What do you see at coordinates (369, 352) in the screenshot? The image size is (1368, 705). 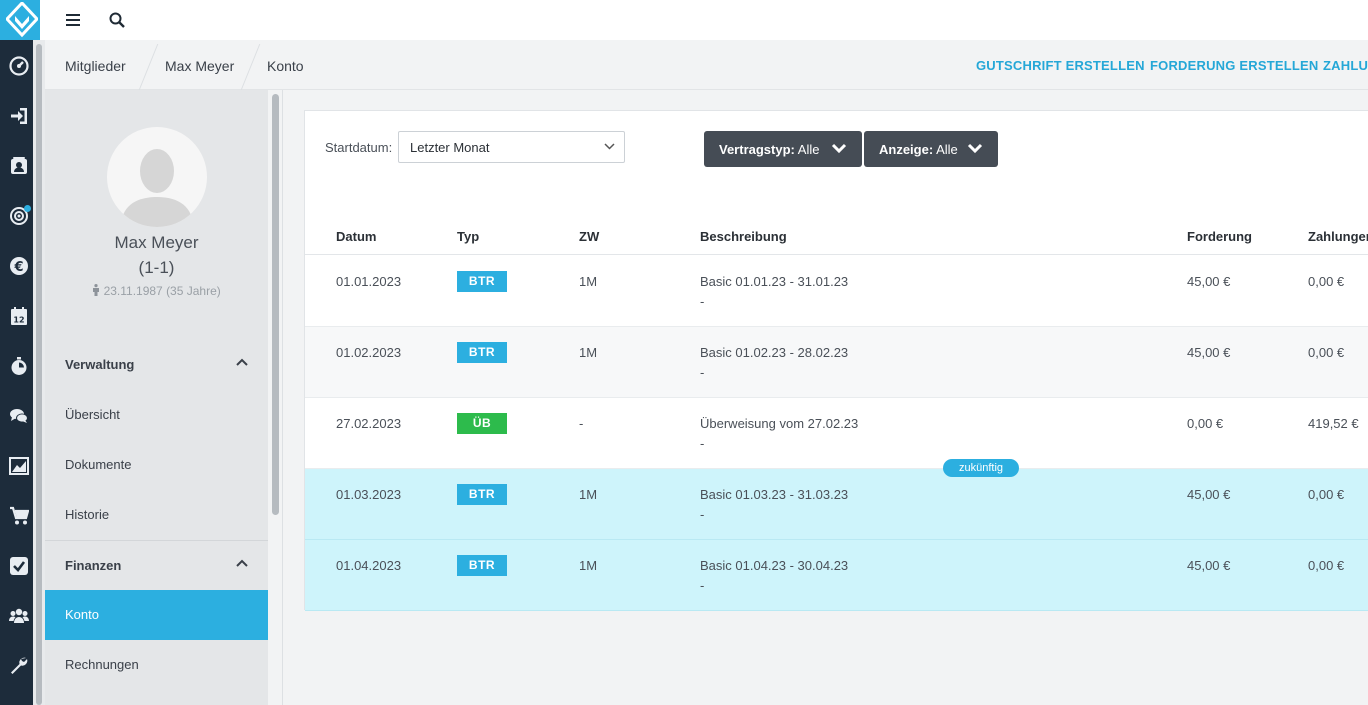 I see `row-date: 01.02.2023` at bounding box center [369, 352].